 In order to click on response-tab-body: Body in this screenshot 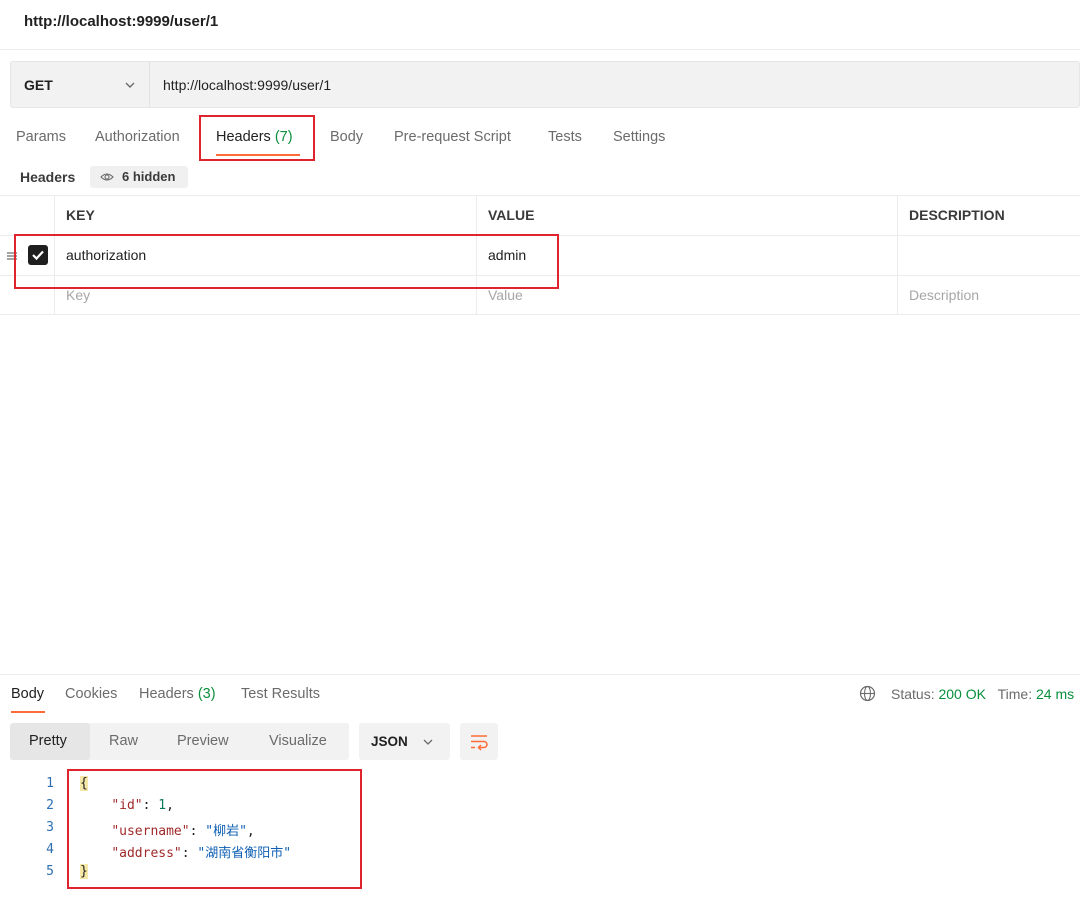, I will do `click(27, 694)`.